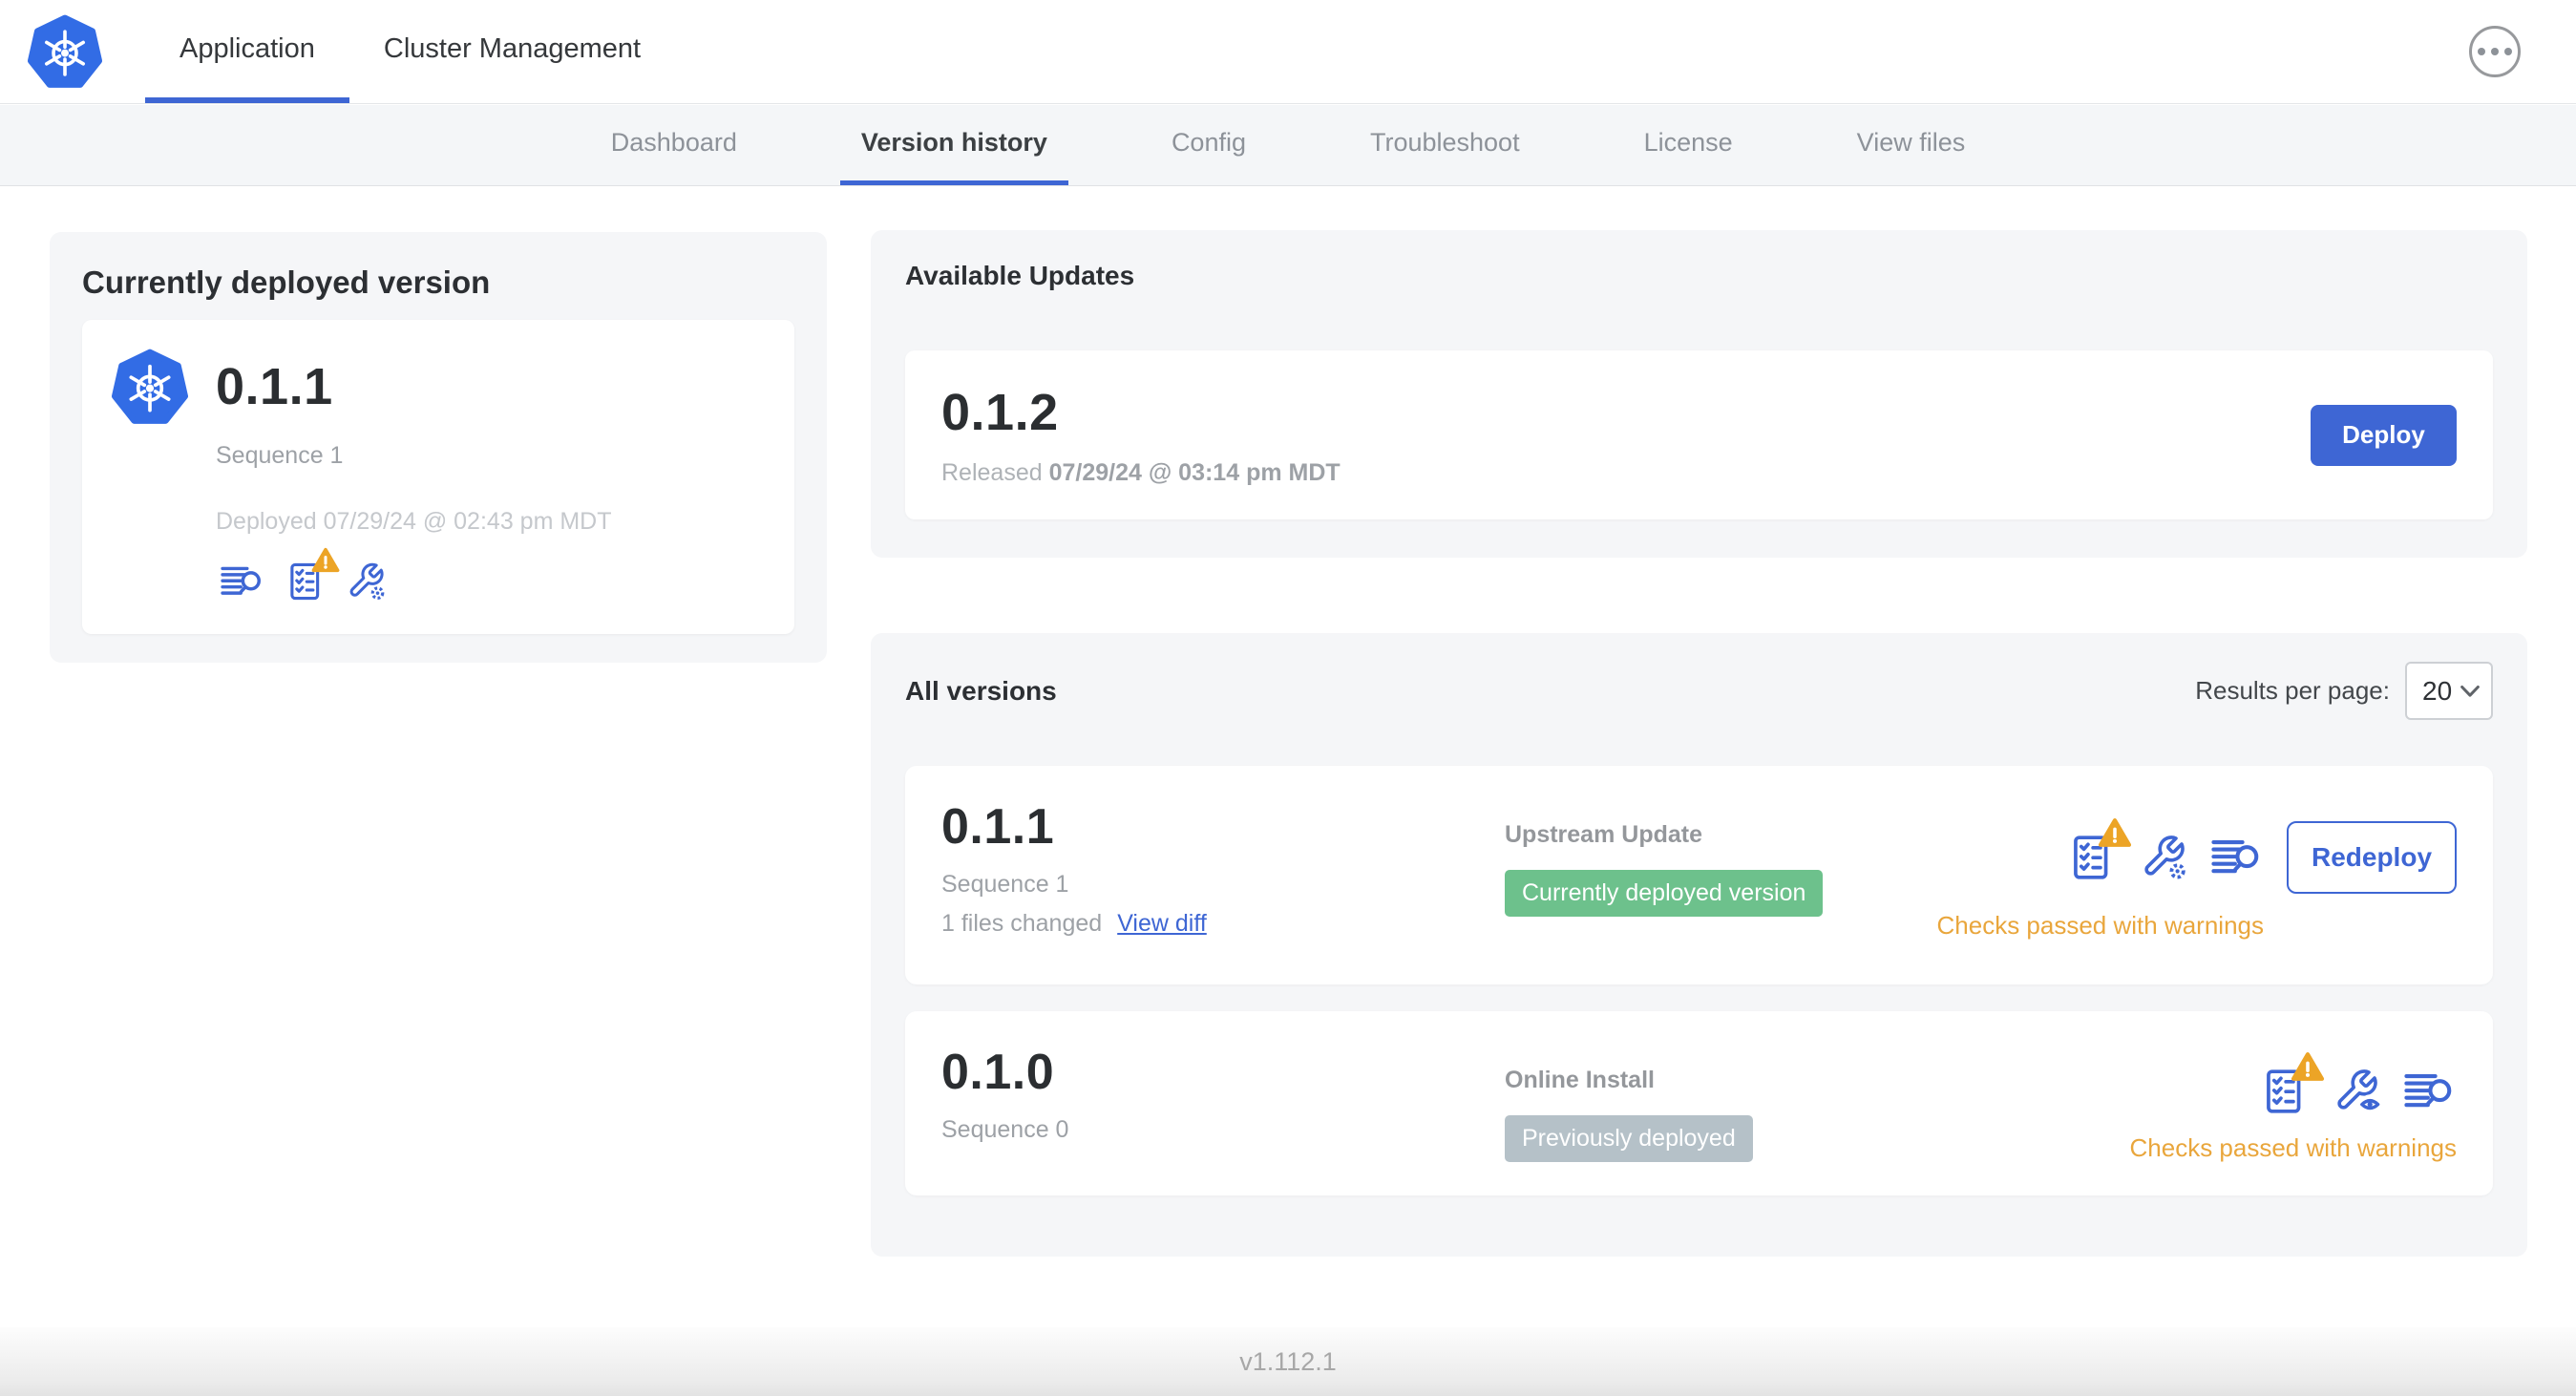 This screenshot has height=1396, width=2576. I want to click on deploy-button: Deploy, so click(2384, 435).